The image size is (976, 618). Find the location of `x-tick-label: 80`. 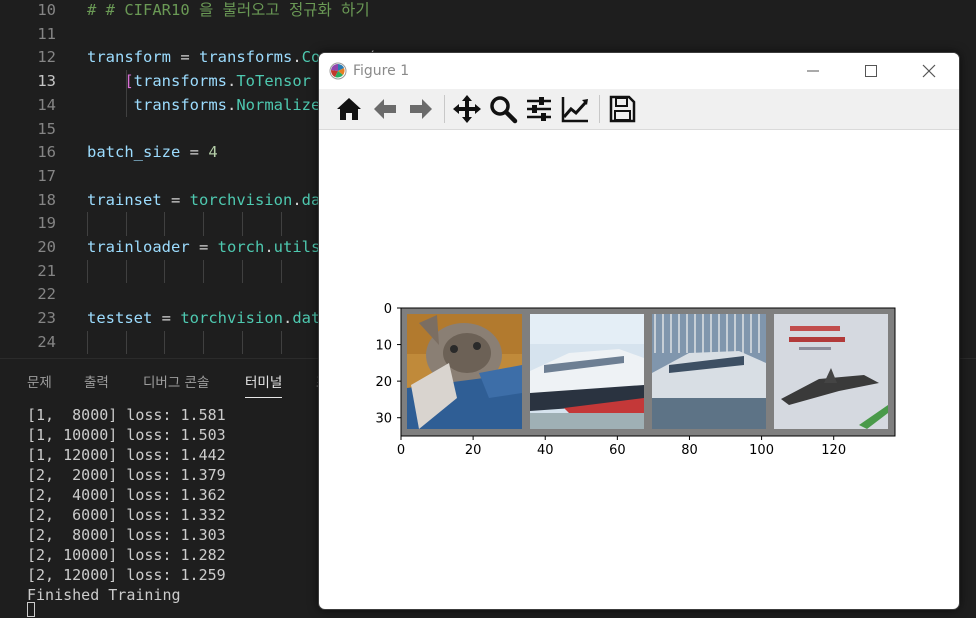

x-tick-label: 80 is located at coordinates (689, 450).